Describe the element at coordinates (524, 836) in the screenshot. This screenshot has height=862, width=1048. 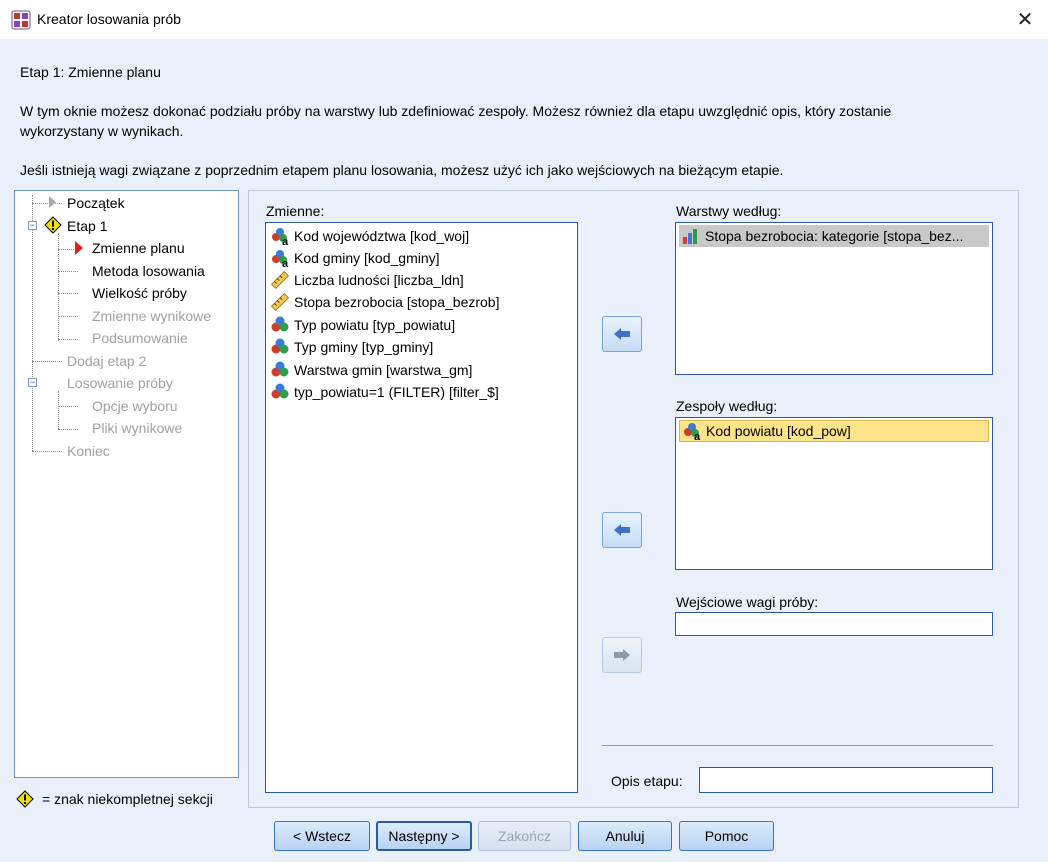
I see `finish-button: Zakończ` at that location.